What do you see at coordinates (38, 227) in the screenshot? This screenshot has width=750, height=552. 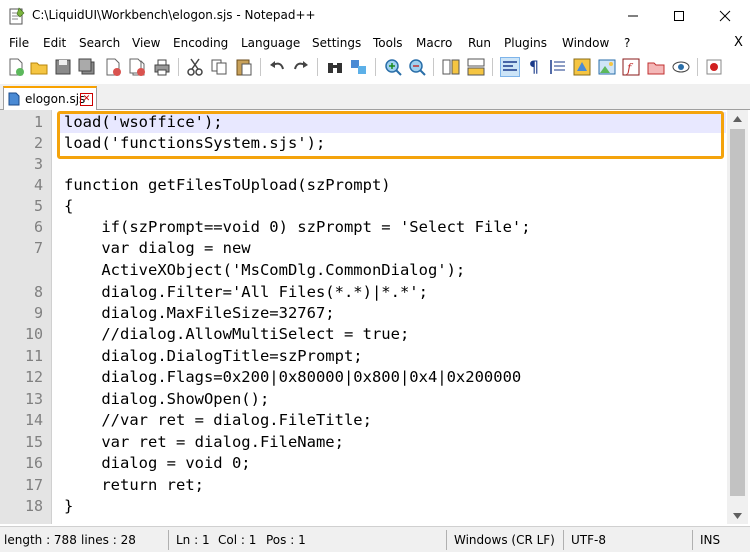 I see `line-number: 6` at bounding box center [38, 227].